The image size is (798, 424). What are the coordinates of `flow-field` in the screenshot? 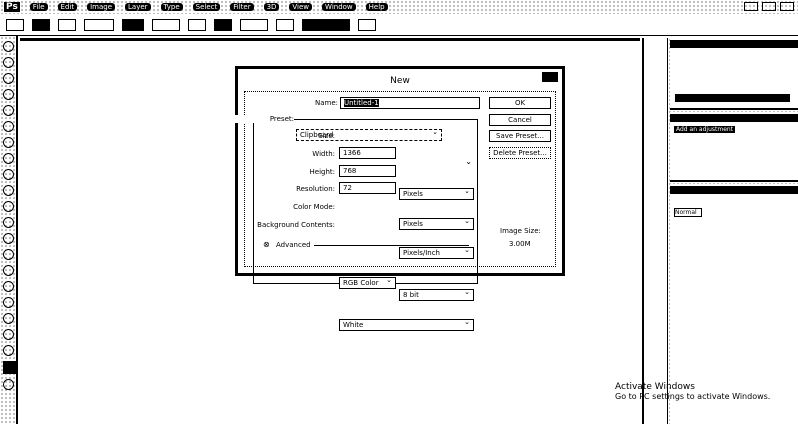 It's located at (223, 24).